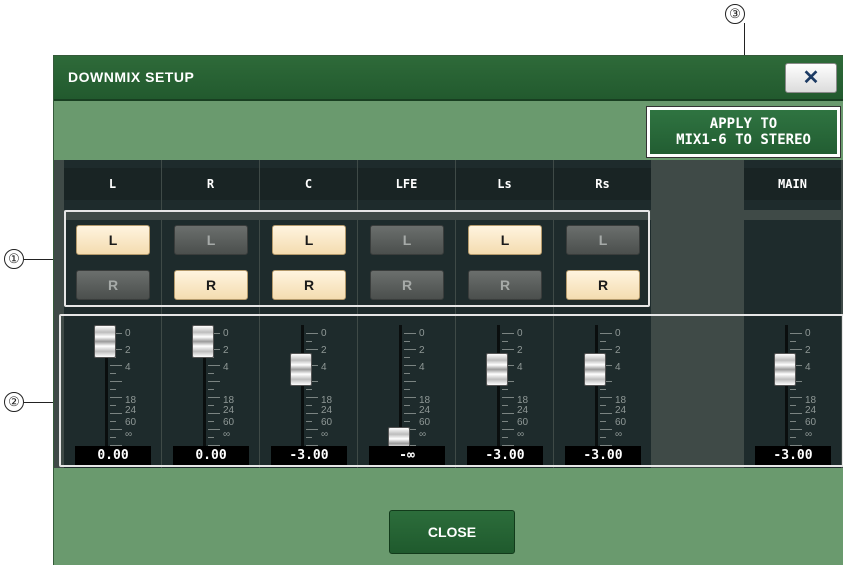 The height and width of the screenshot is (565, 843). What do you see at coordinates (14, 259) in the screenshot?
I see `callout-1: ①` at bounding box center [14, 259].